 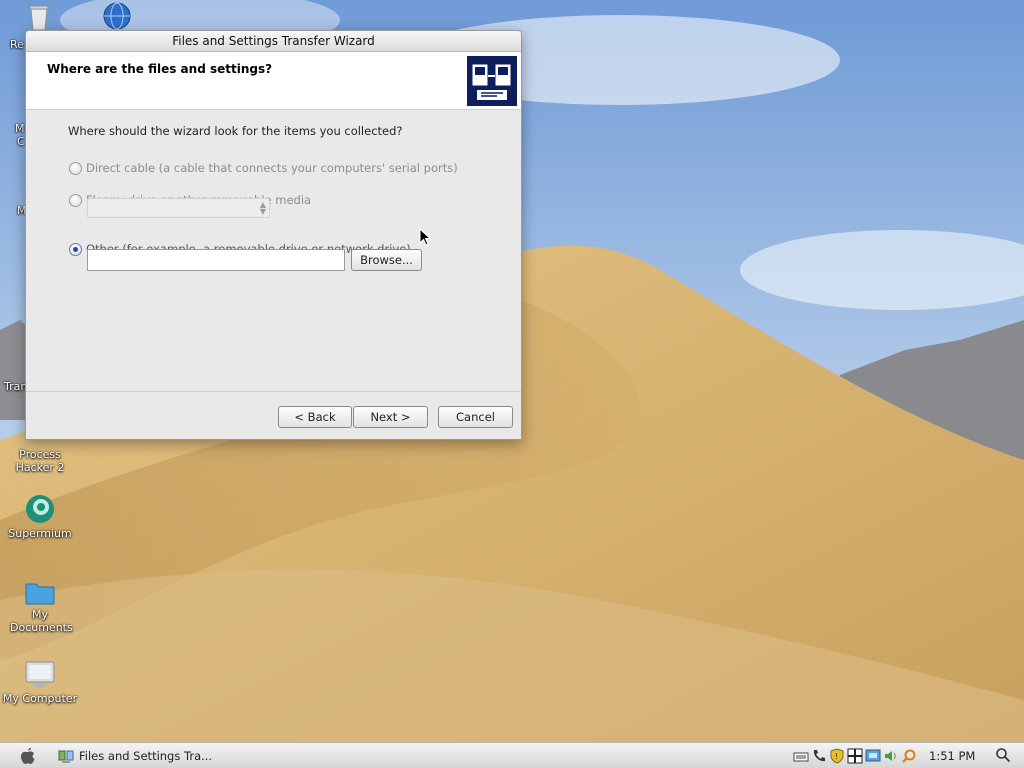 I want to click on recycle-bin-icon, so click(x=39, y=18).